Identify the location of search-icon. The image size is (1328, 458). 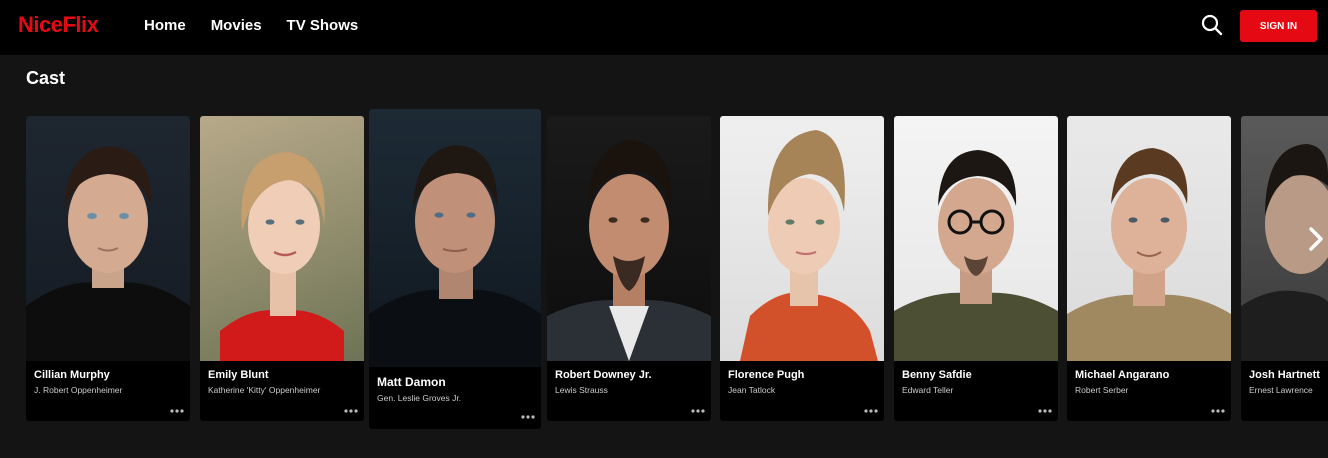
(1212, 25).